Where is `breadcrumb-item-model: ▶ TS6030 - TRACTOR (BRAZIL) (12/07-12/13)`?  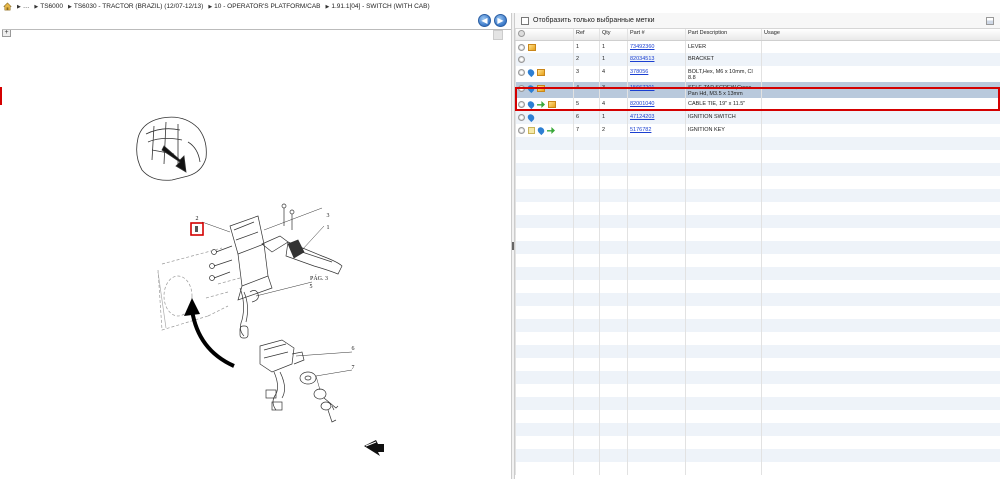 breadcrumb-item-model: ▶ TS6030 - TRACTOR (BRAZIL) (12/07-12/13) is located at coordinates (135, 6).